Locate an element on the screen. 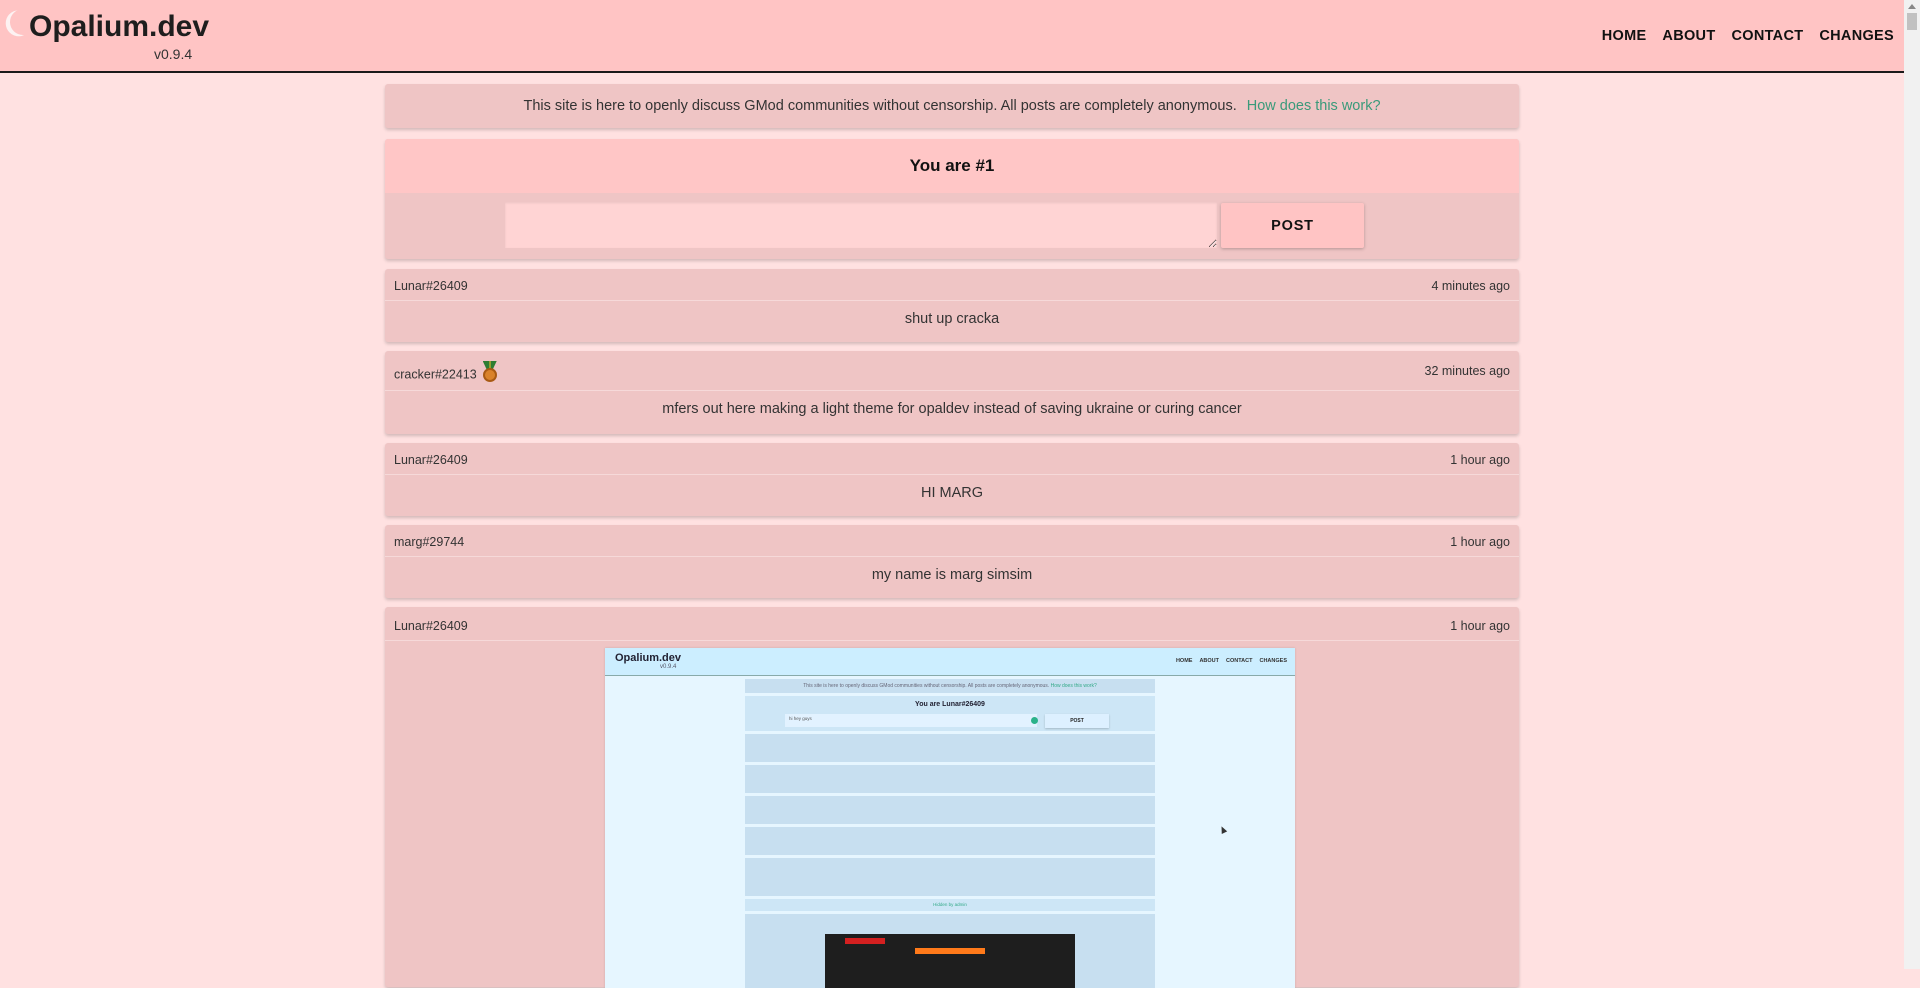  embedded-nav: HOME ABOUT CONTACT CHANGES is located at coordinates (1231, 661).